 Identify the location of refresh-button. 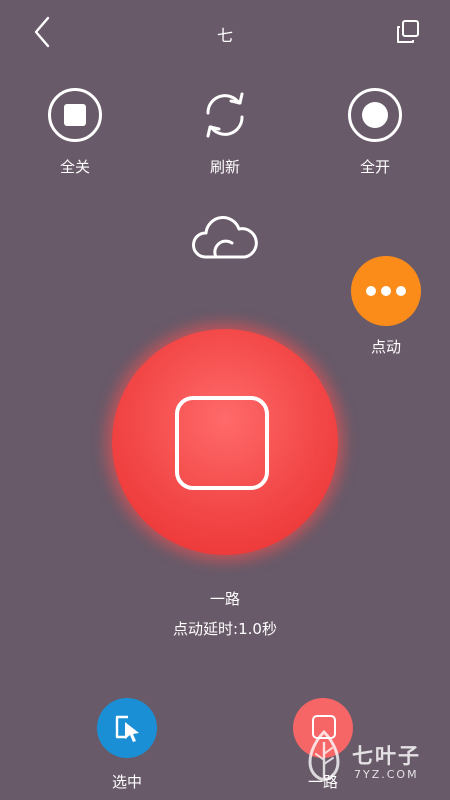
(225, 115).